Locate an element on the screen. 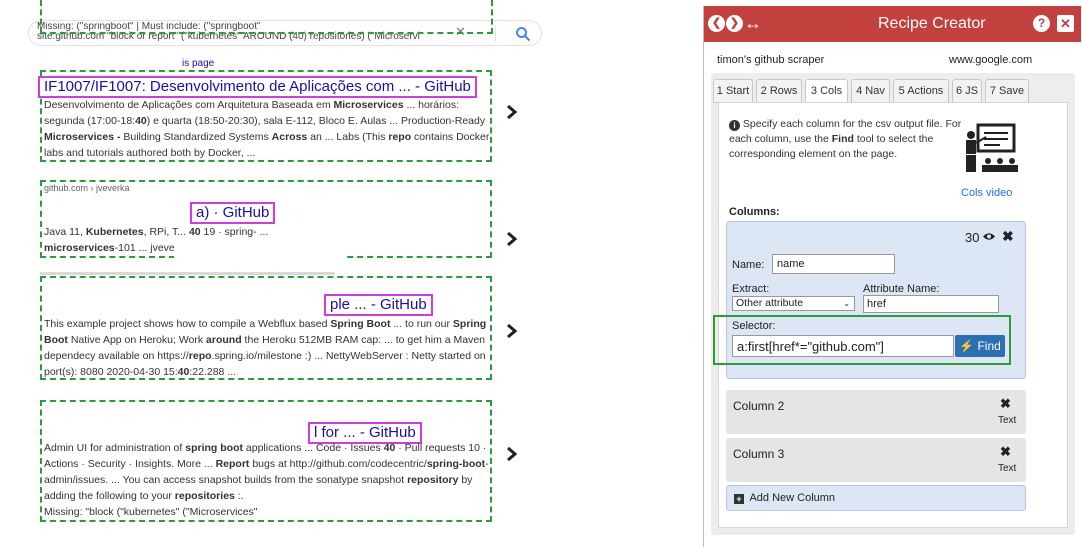  panel-title: Recipe Creator is located at coordinates (932, 23).